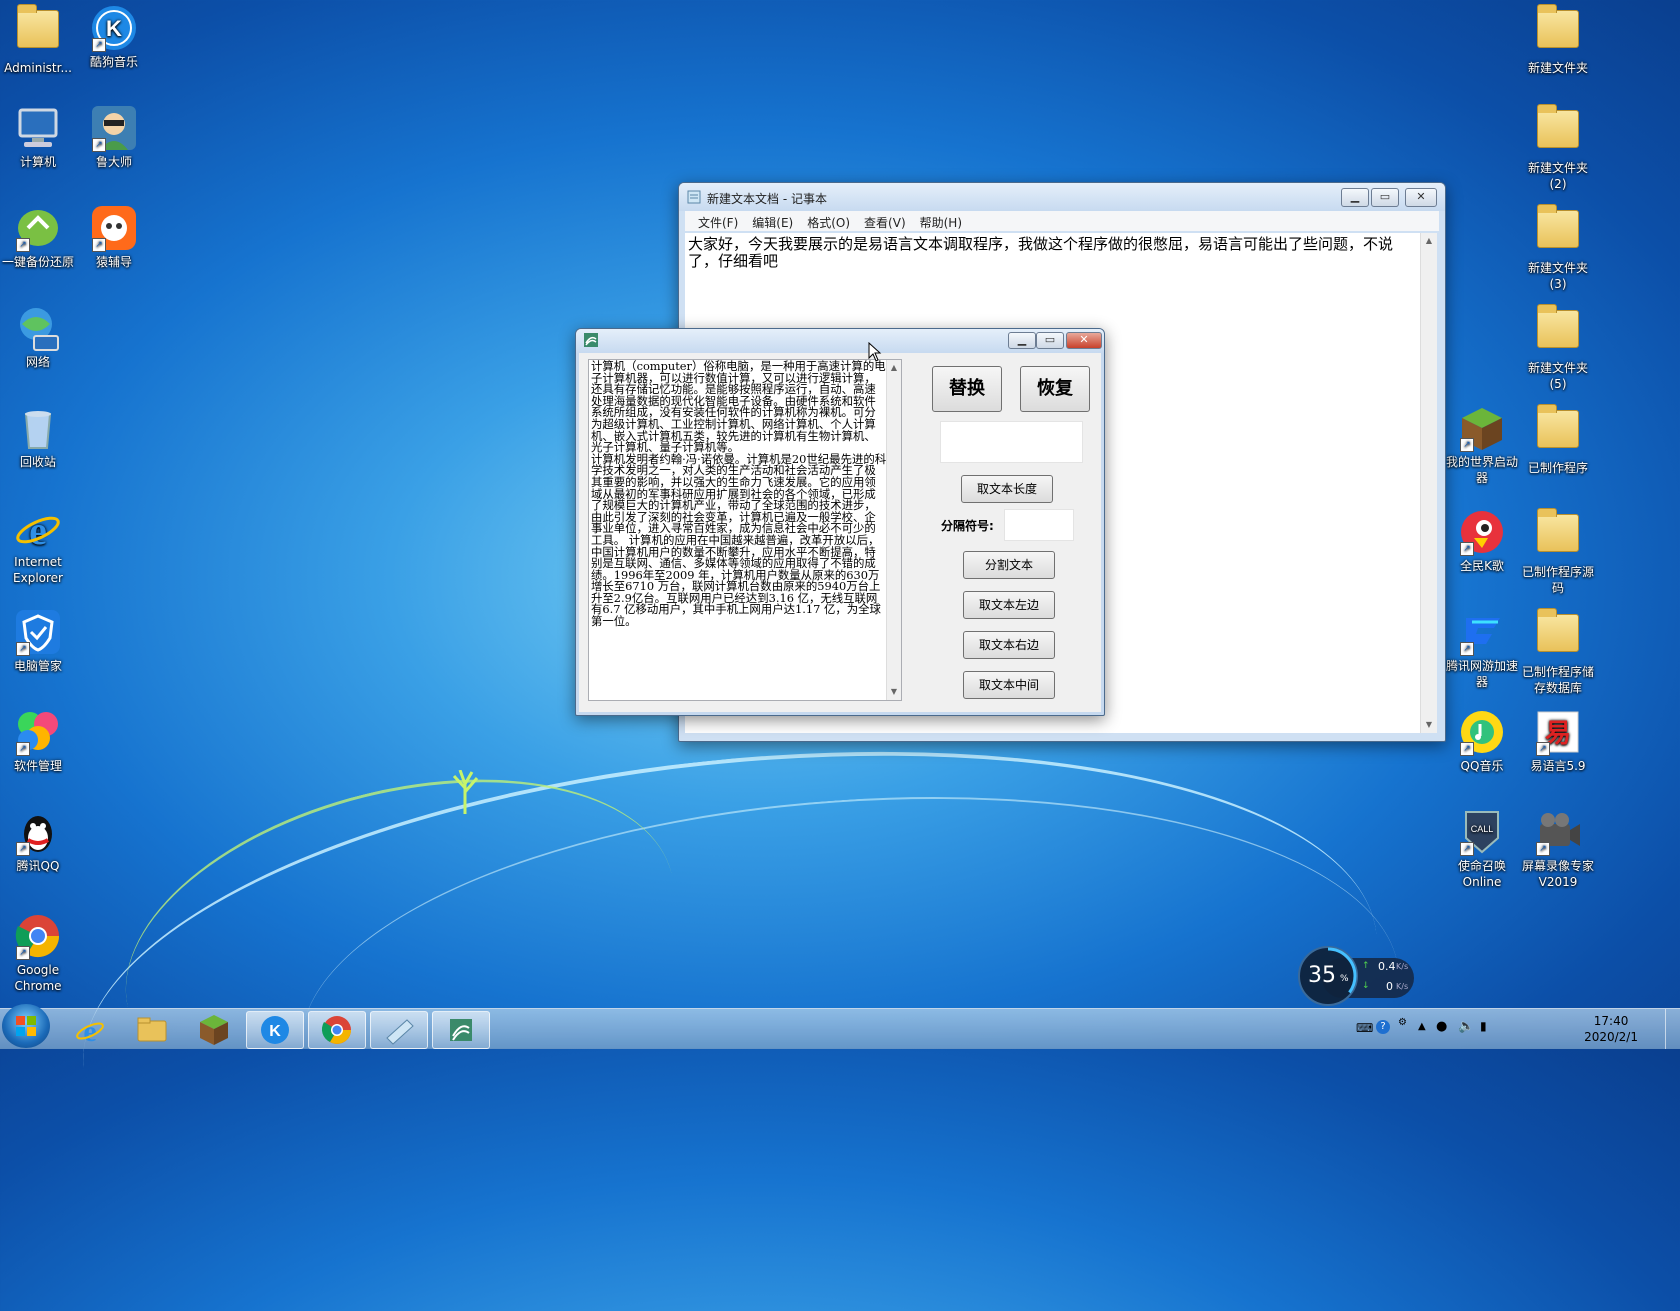  What do you see at coordinates (1441, 1026) in the screenshot?
I see `qq-tray-icon: ●` at bounding box center [1441, 1026].